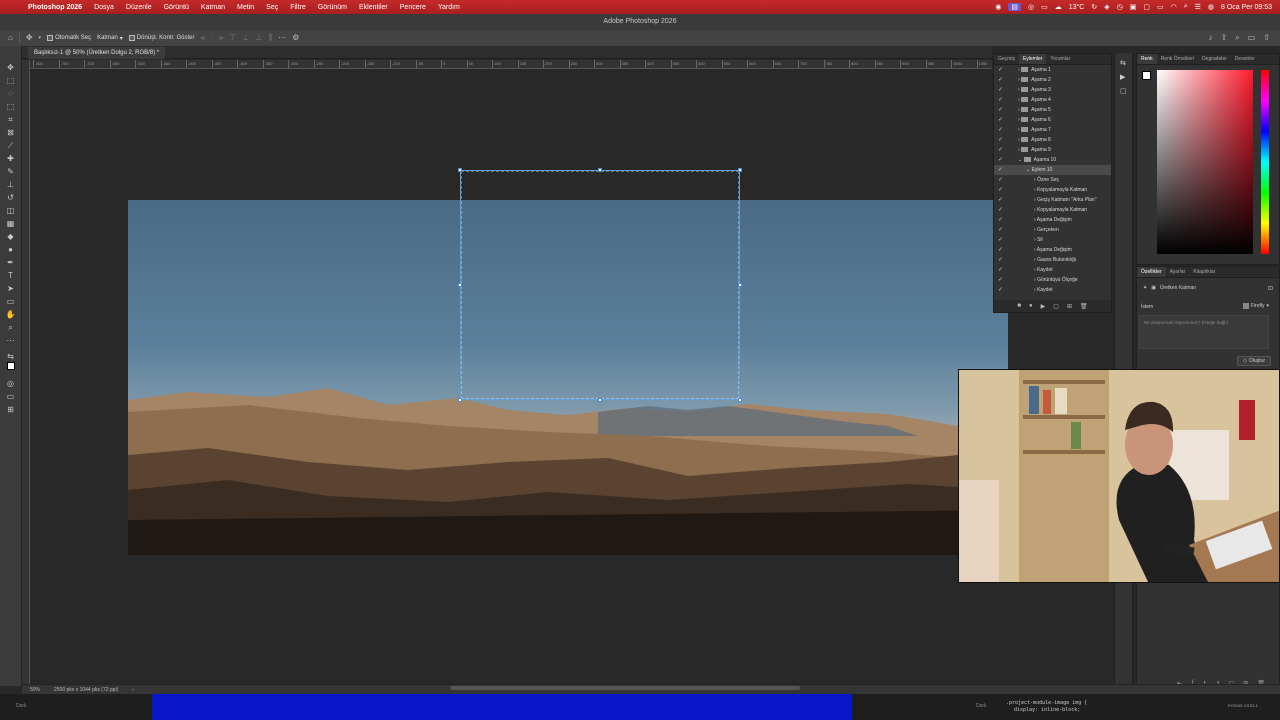 This screenshot has height=720, width=1280. What do you see at coordinates (1198, 7) in the screenshot?
I see `control-center-icon: ☰` at bounding box center [1198, 7].